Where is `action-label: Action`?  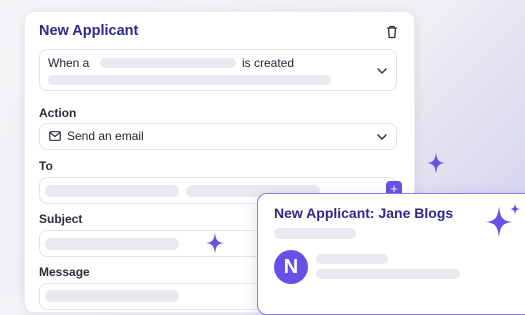 action-label: Action is located at coordinates (58, 113).